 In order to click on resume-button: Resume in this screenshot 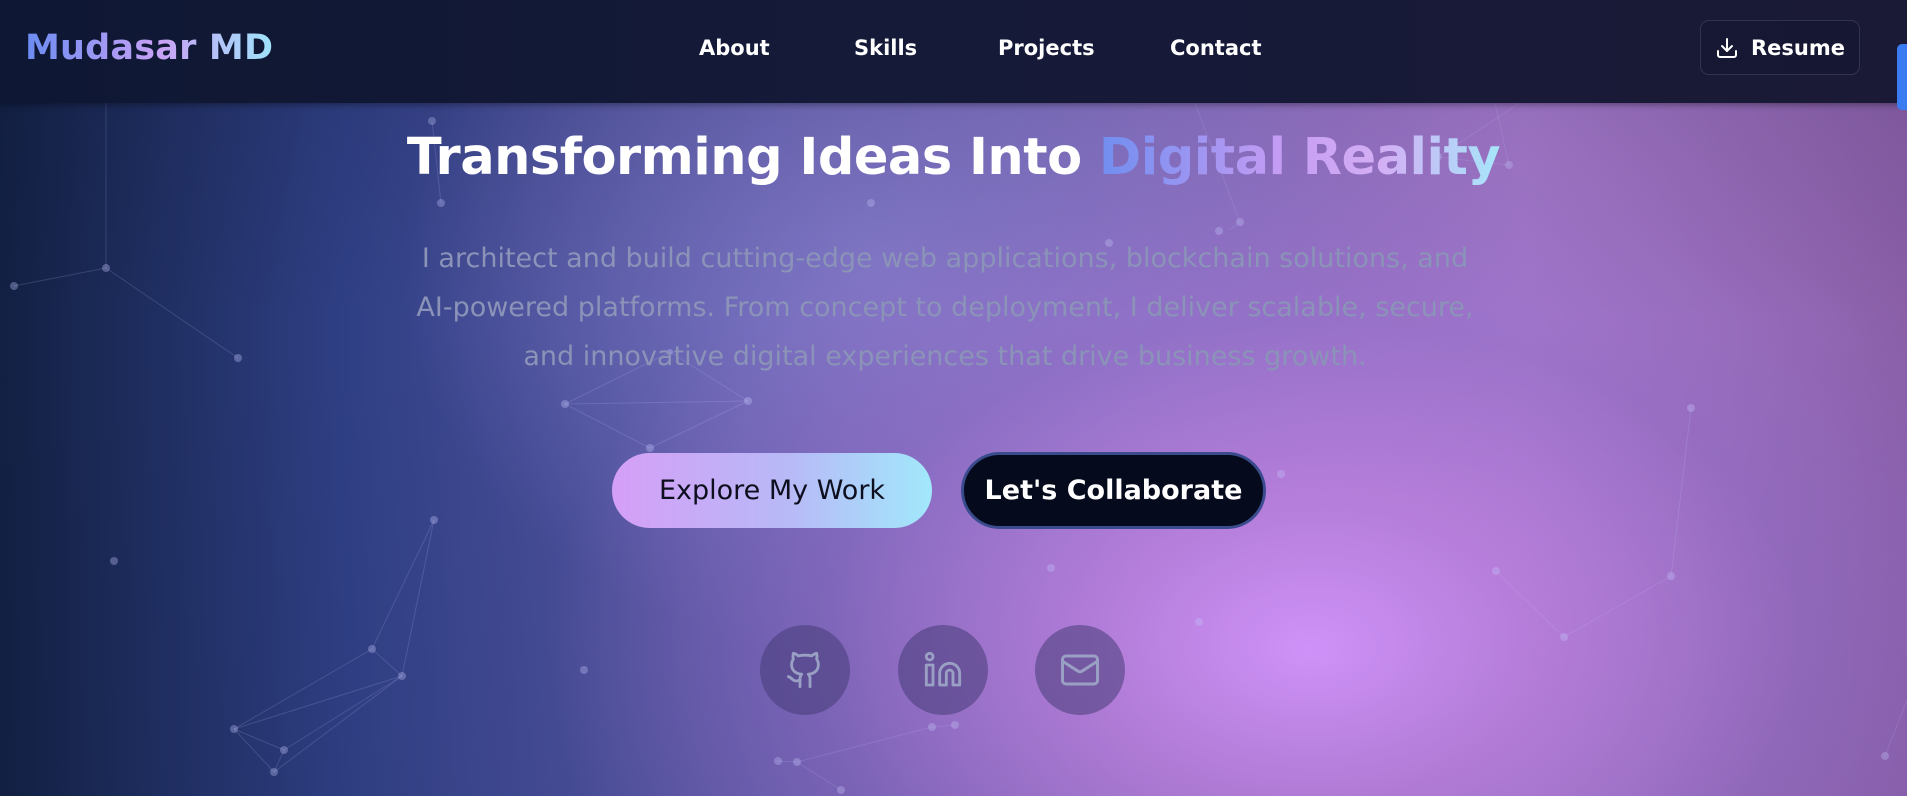, I will do `click(1780, 47)`.